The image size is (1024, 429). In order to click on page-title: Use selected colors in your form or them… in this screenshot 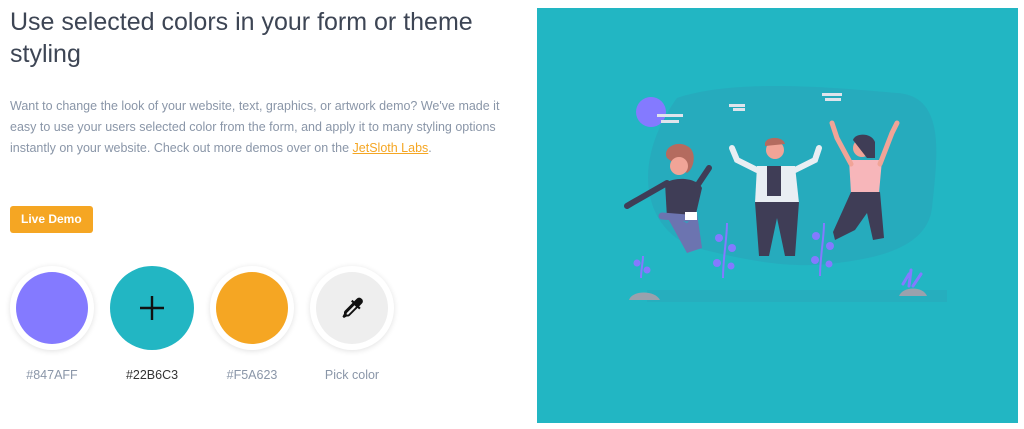, I will do `click(241, 38)`.